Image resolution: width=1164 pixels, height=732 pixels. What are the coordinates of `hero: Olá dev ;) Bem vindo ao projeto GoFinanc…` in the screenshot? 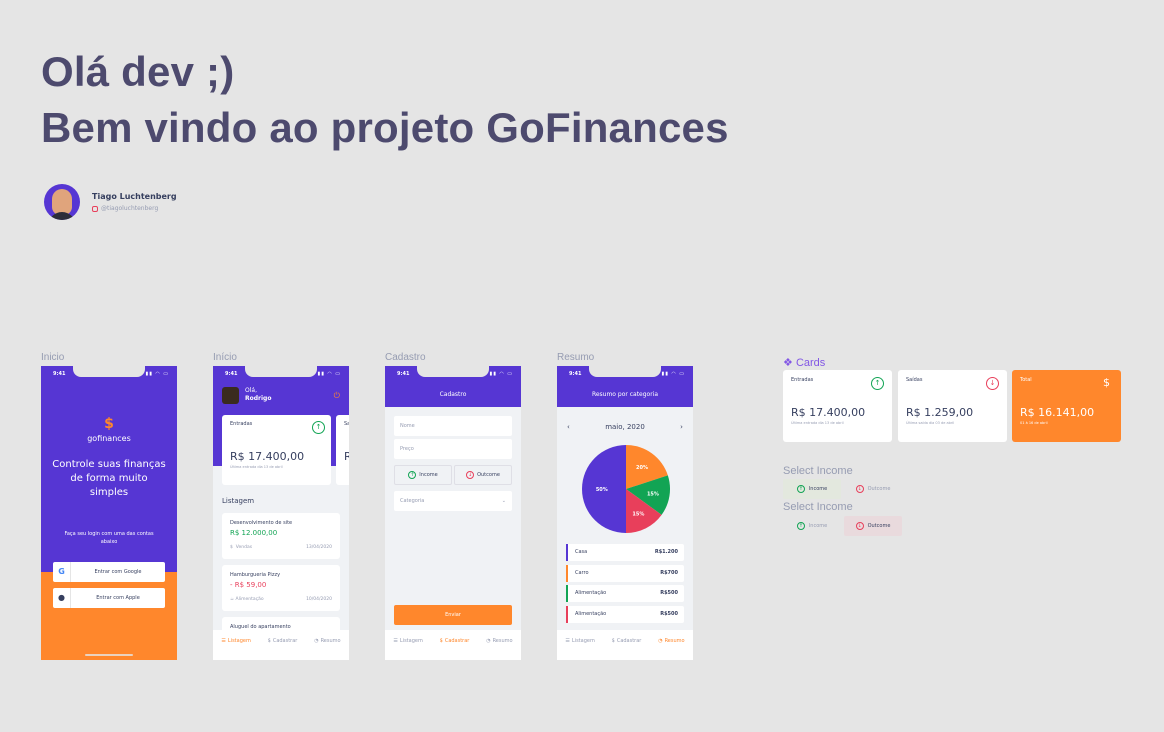 It's located at (385, 100).